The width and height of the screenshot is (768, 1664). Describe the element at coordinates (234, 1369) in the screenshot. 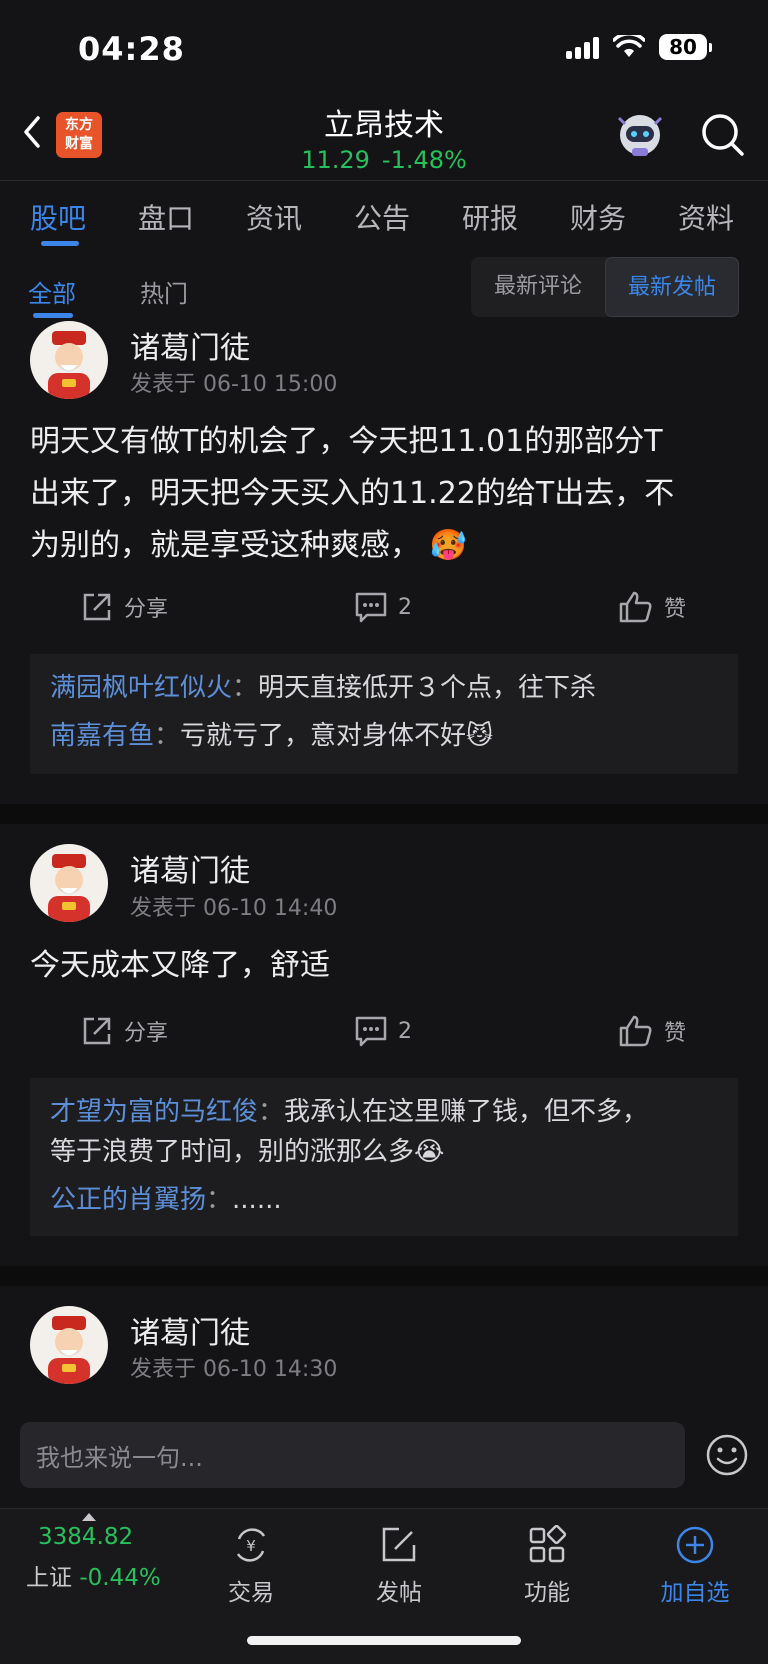

I see `post-time: 发表于 06-10 14:30` at that location.